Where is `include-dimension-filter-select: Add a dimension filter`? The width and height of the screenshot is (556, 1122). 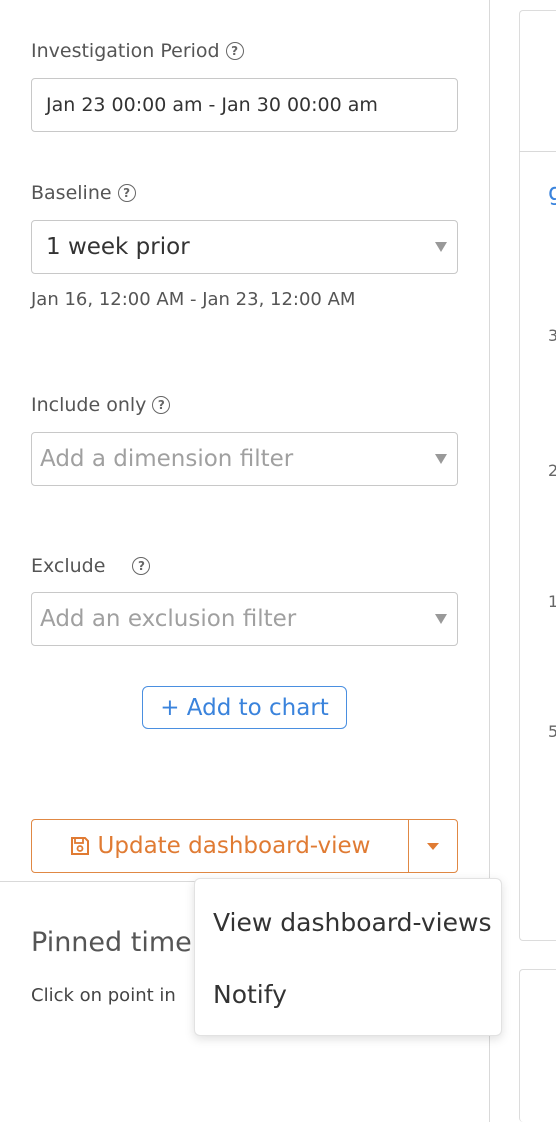
include-dimension-filter-select: Add a dimension filter is located at coordinates (244, 459).